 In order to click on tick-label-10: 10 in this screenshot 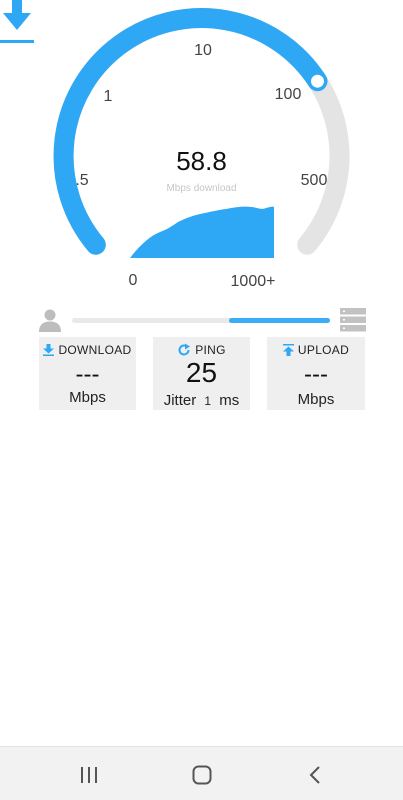, I will do `click(203, 50)`.